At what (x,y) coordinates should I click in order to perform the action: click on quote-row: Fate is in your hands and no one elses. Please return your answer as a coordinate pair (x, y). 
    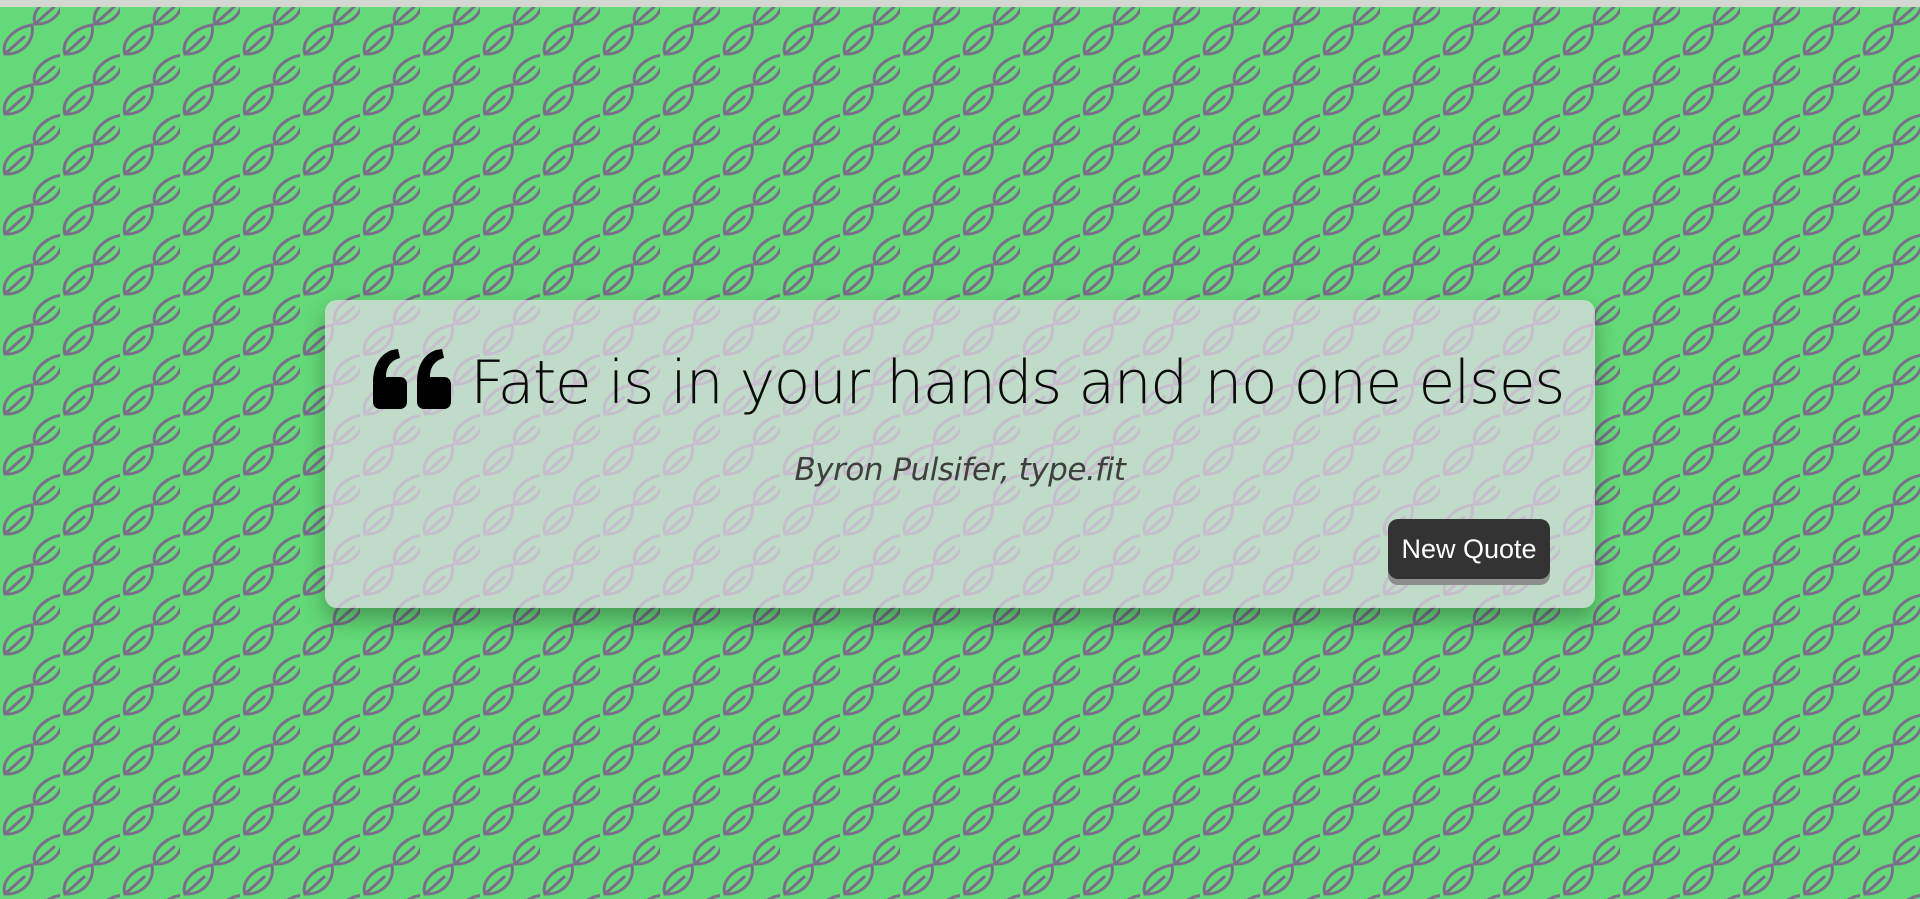
    Looking at the image, I should click on (967, 383).